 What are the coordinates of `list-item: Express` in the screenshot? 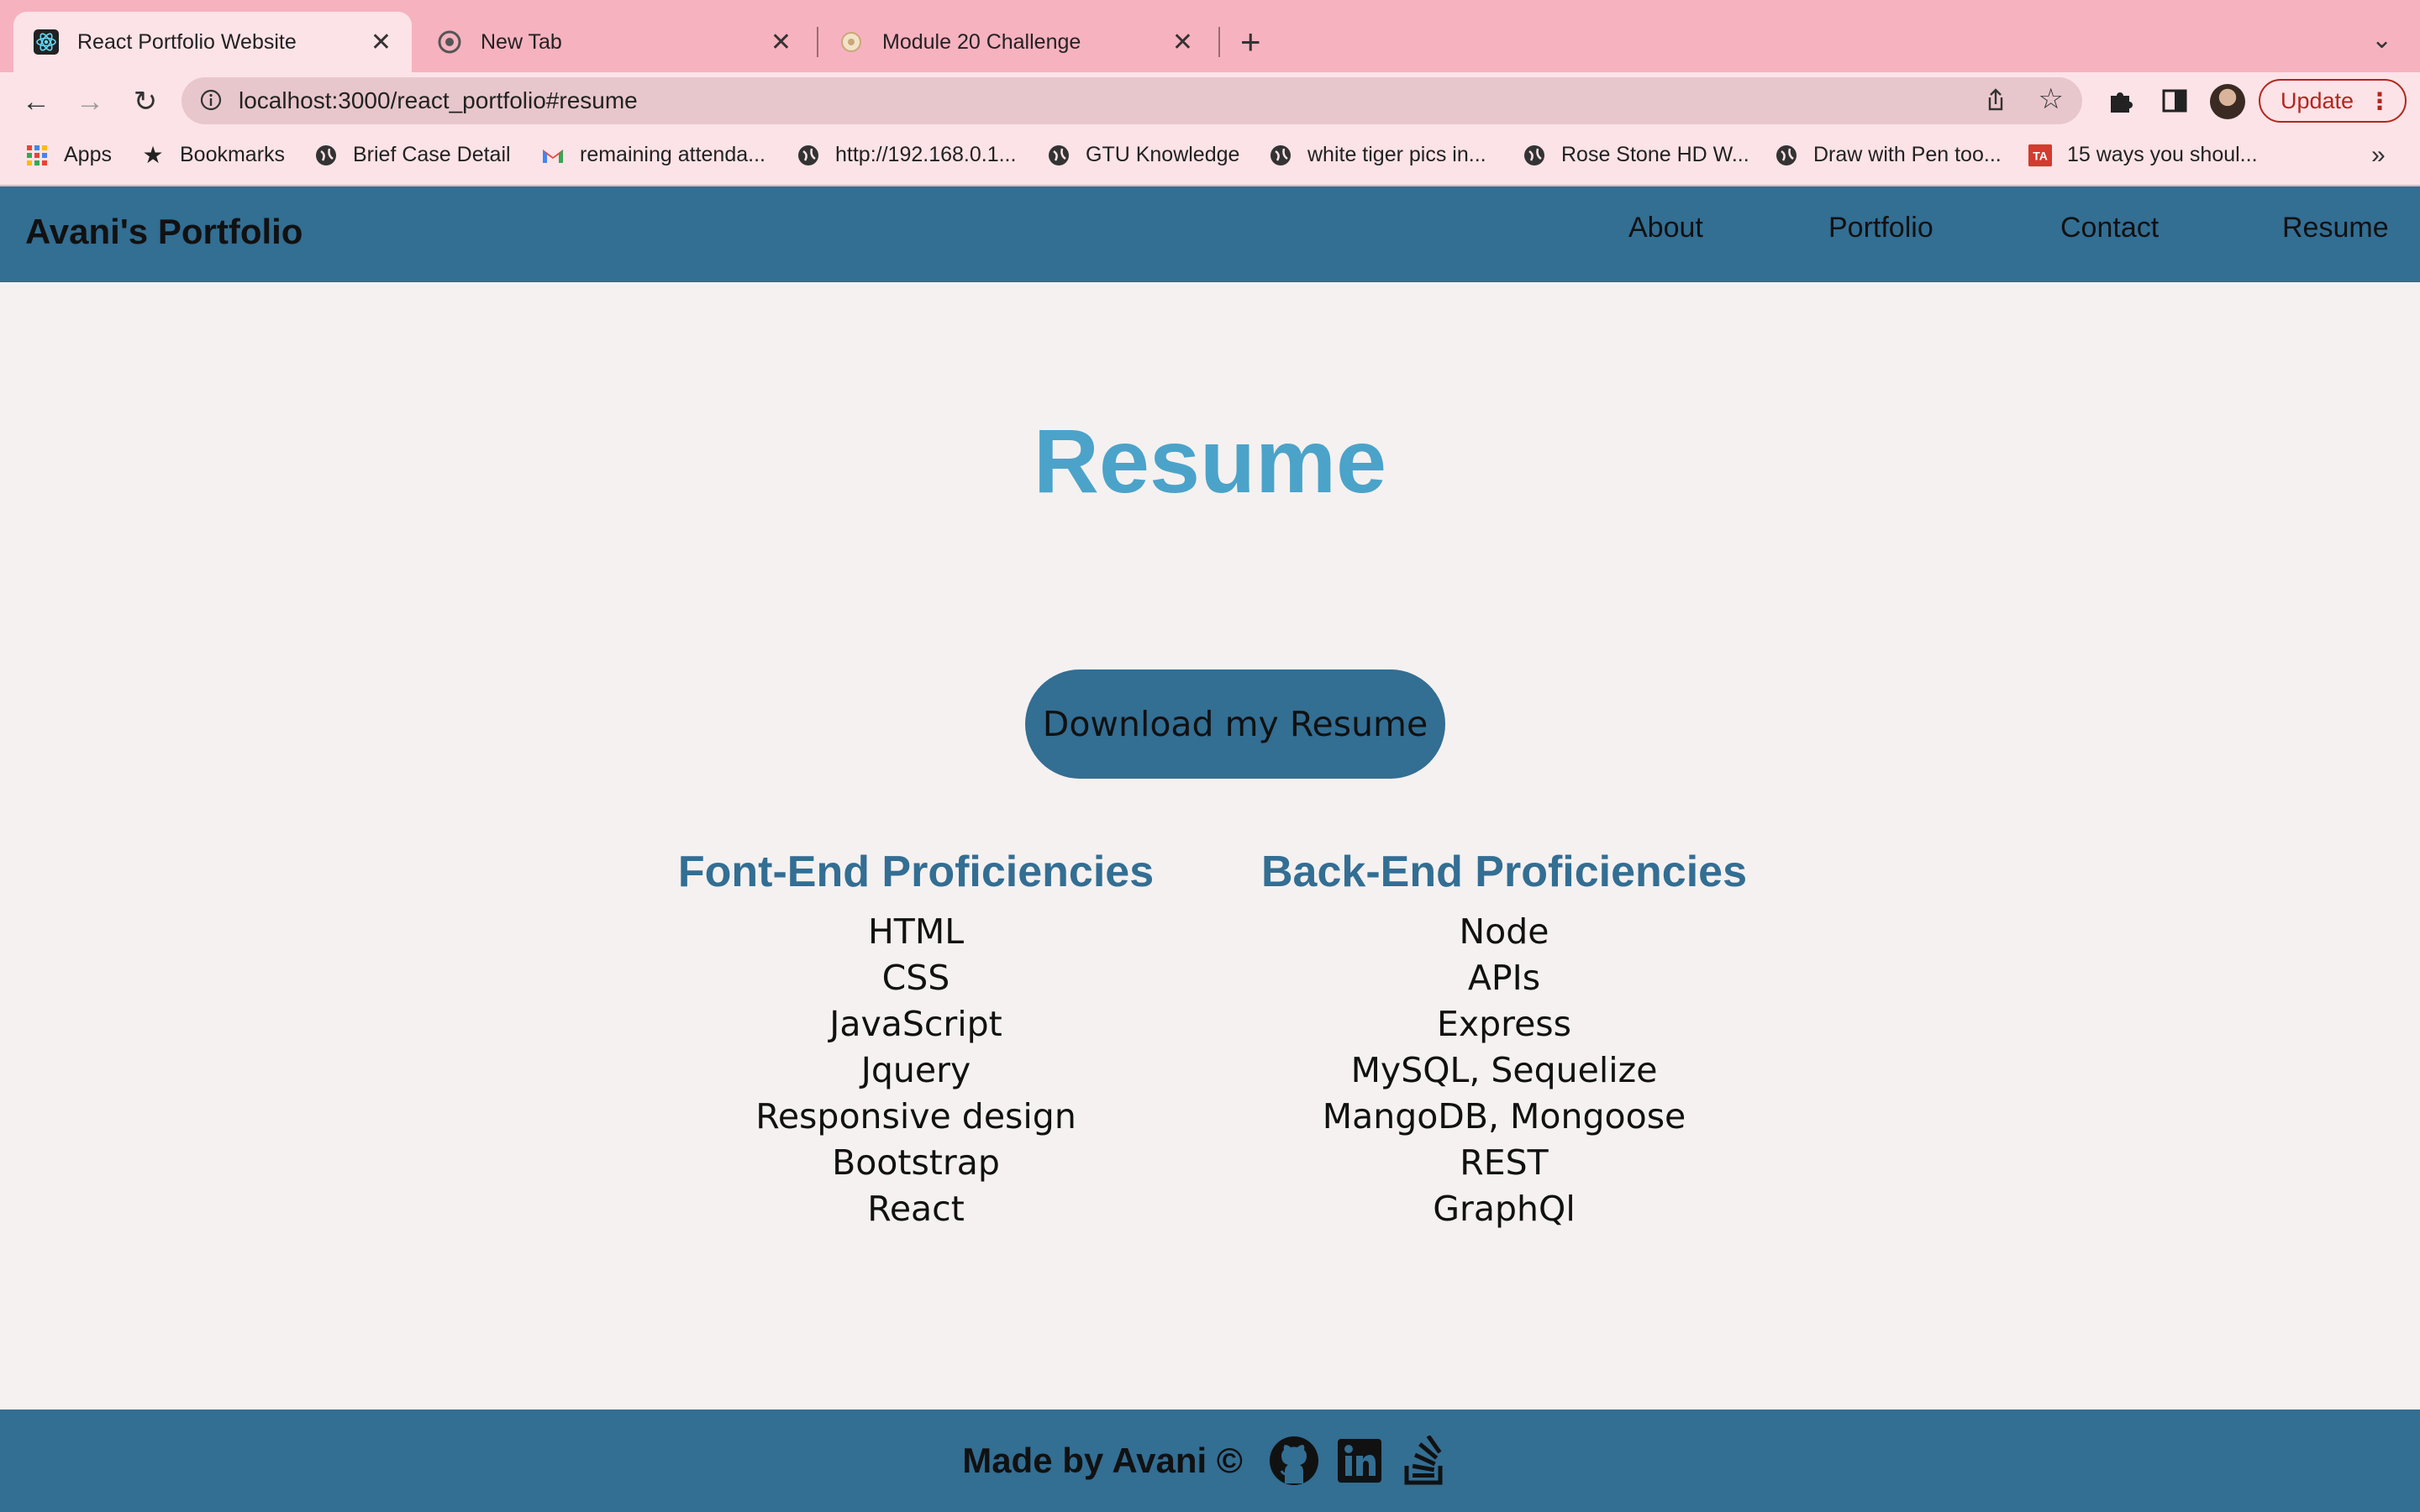 It's located at (1504, 1024).